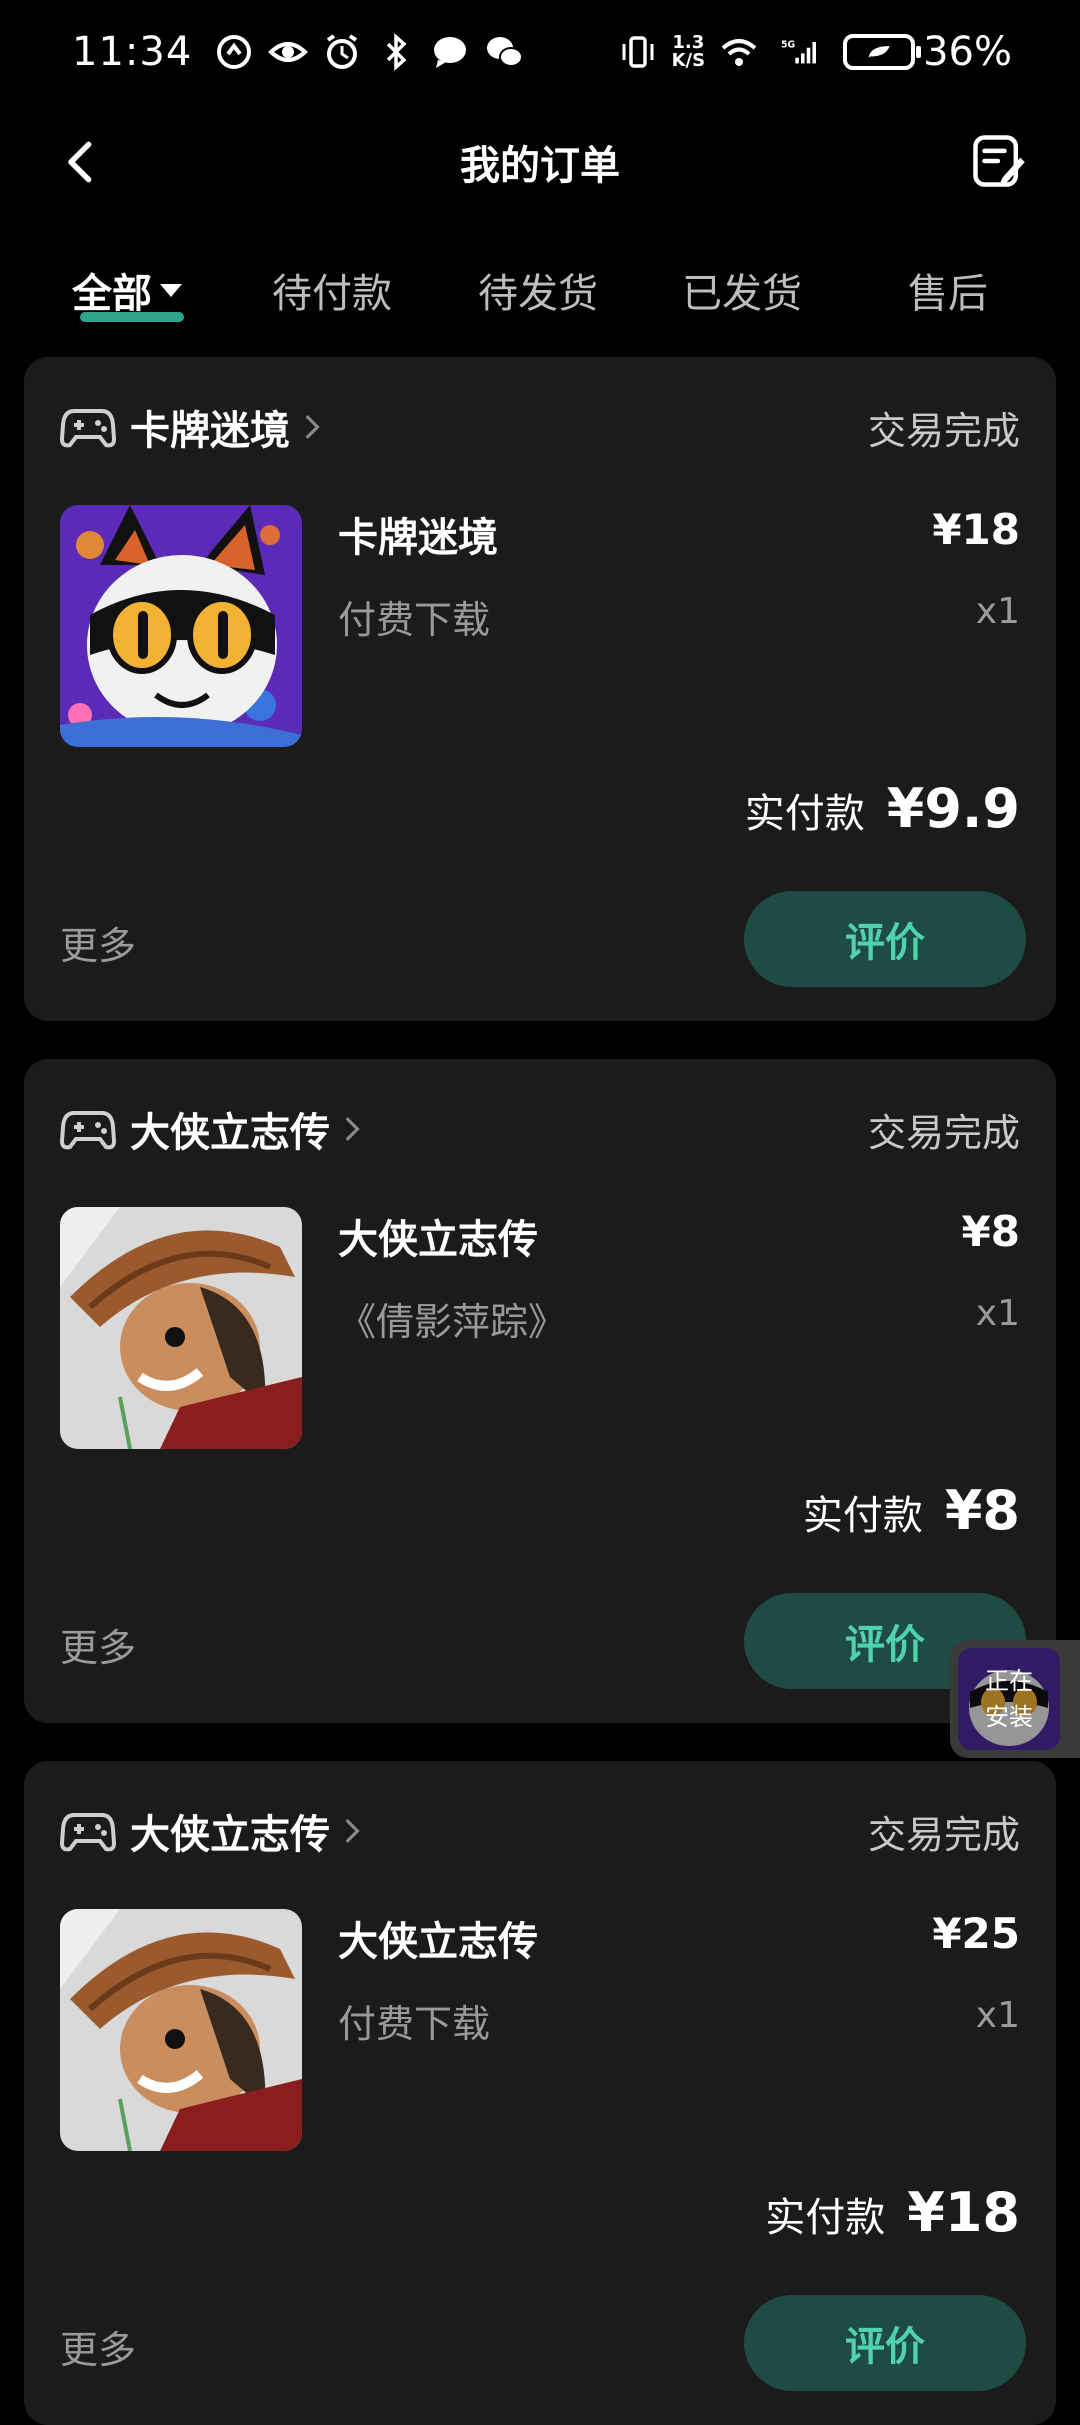 The image size is (1080, 2425). I want to click on status-bar: 11:34 1.3 K/S 5G 36%, so click(540, 52).